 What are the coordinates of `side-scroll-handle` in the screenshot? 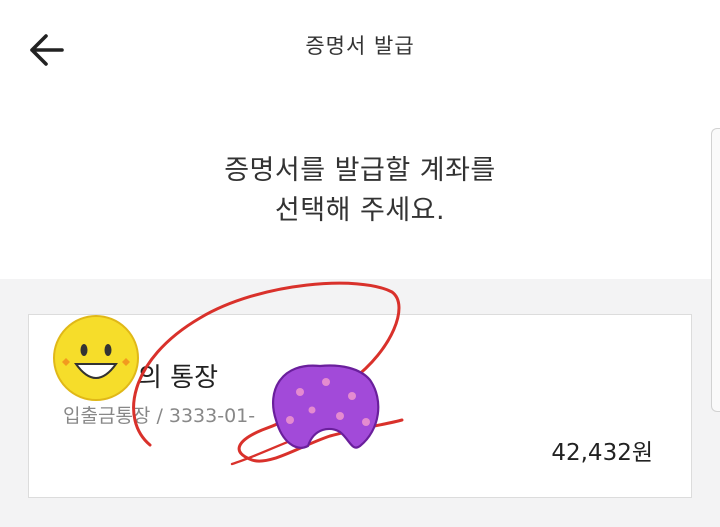 It's located at (715, 270).